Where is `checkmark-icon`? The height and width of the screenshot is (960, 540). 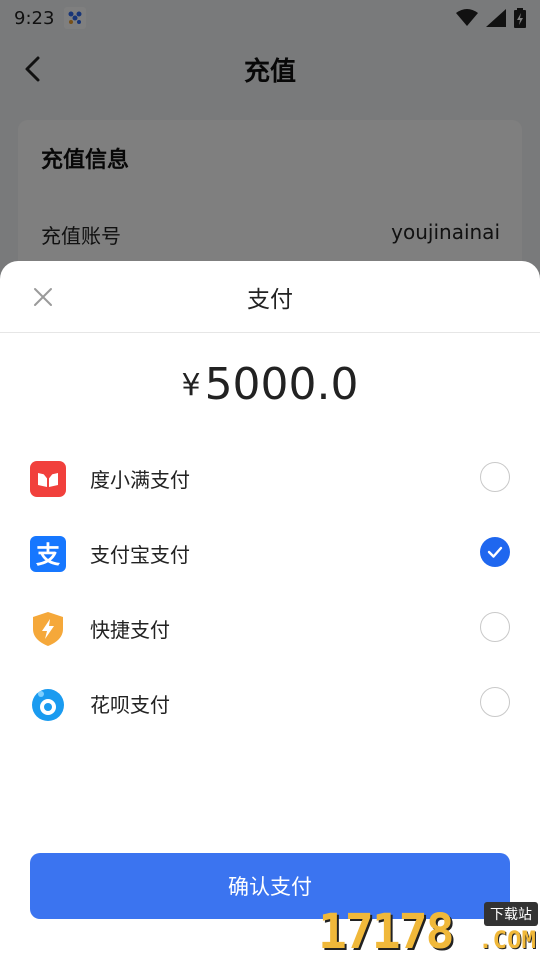
checkmark-icon is located at coordinates (495, 552).